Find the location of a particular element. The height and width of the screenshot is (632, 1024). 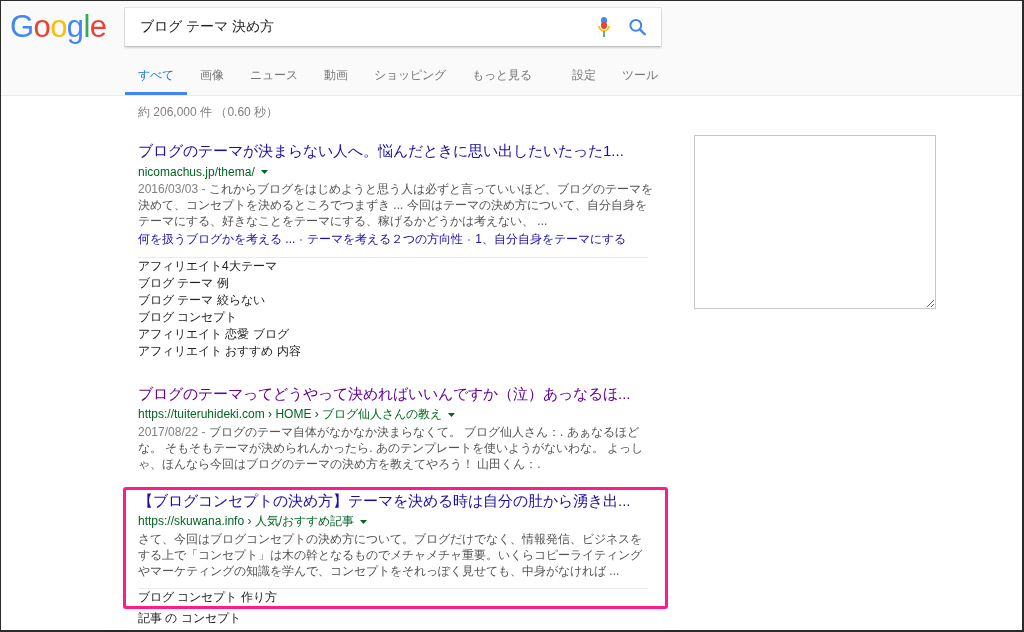

result-snippet: 2017/08/22 - ブログのテーマ自体がなかなか決まらなくて。 ブログ仙人さん：. あぁなるほどな。 そもそもテーマが決められんかったら. あのテンプレートを使いようがないわな。 よっしゃ、ほんなら今回はブログのテーマの決め方を教えてやろう！ 山田くん：. is located at coordinates (391, 448).